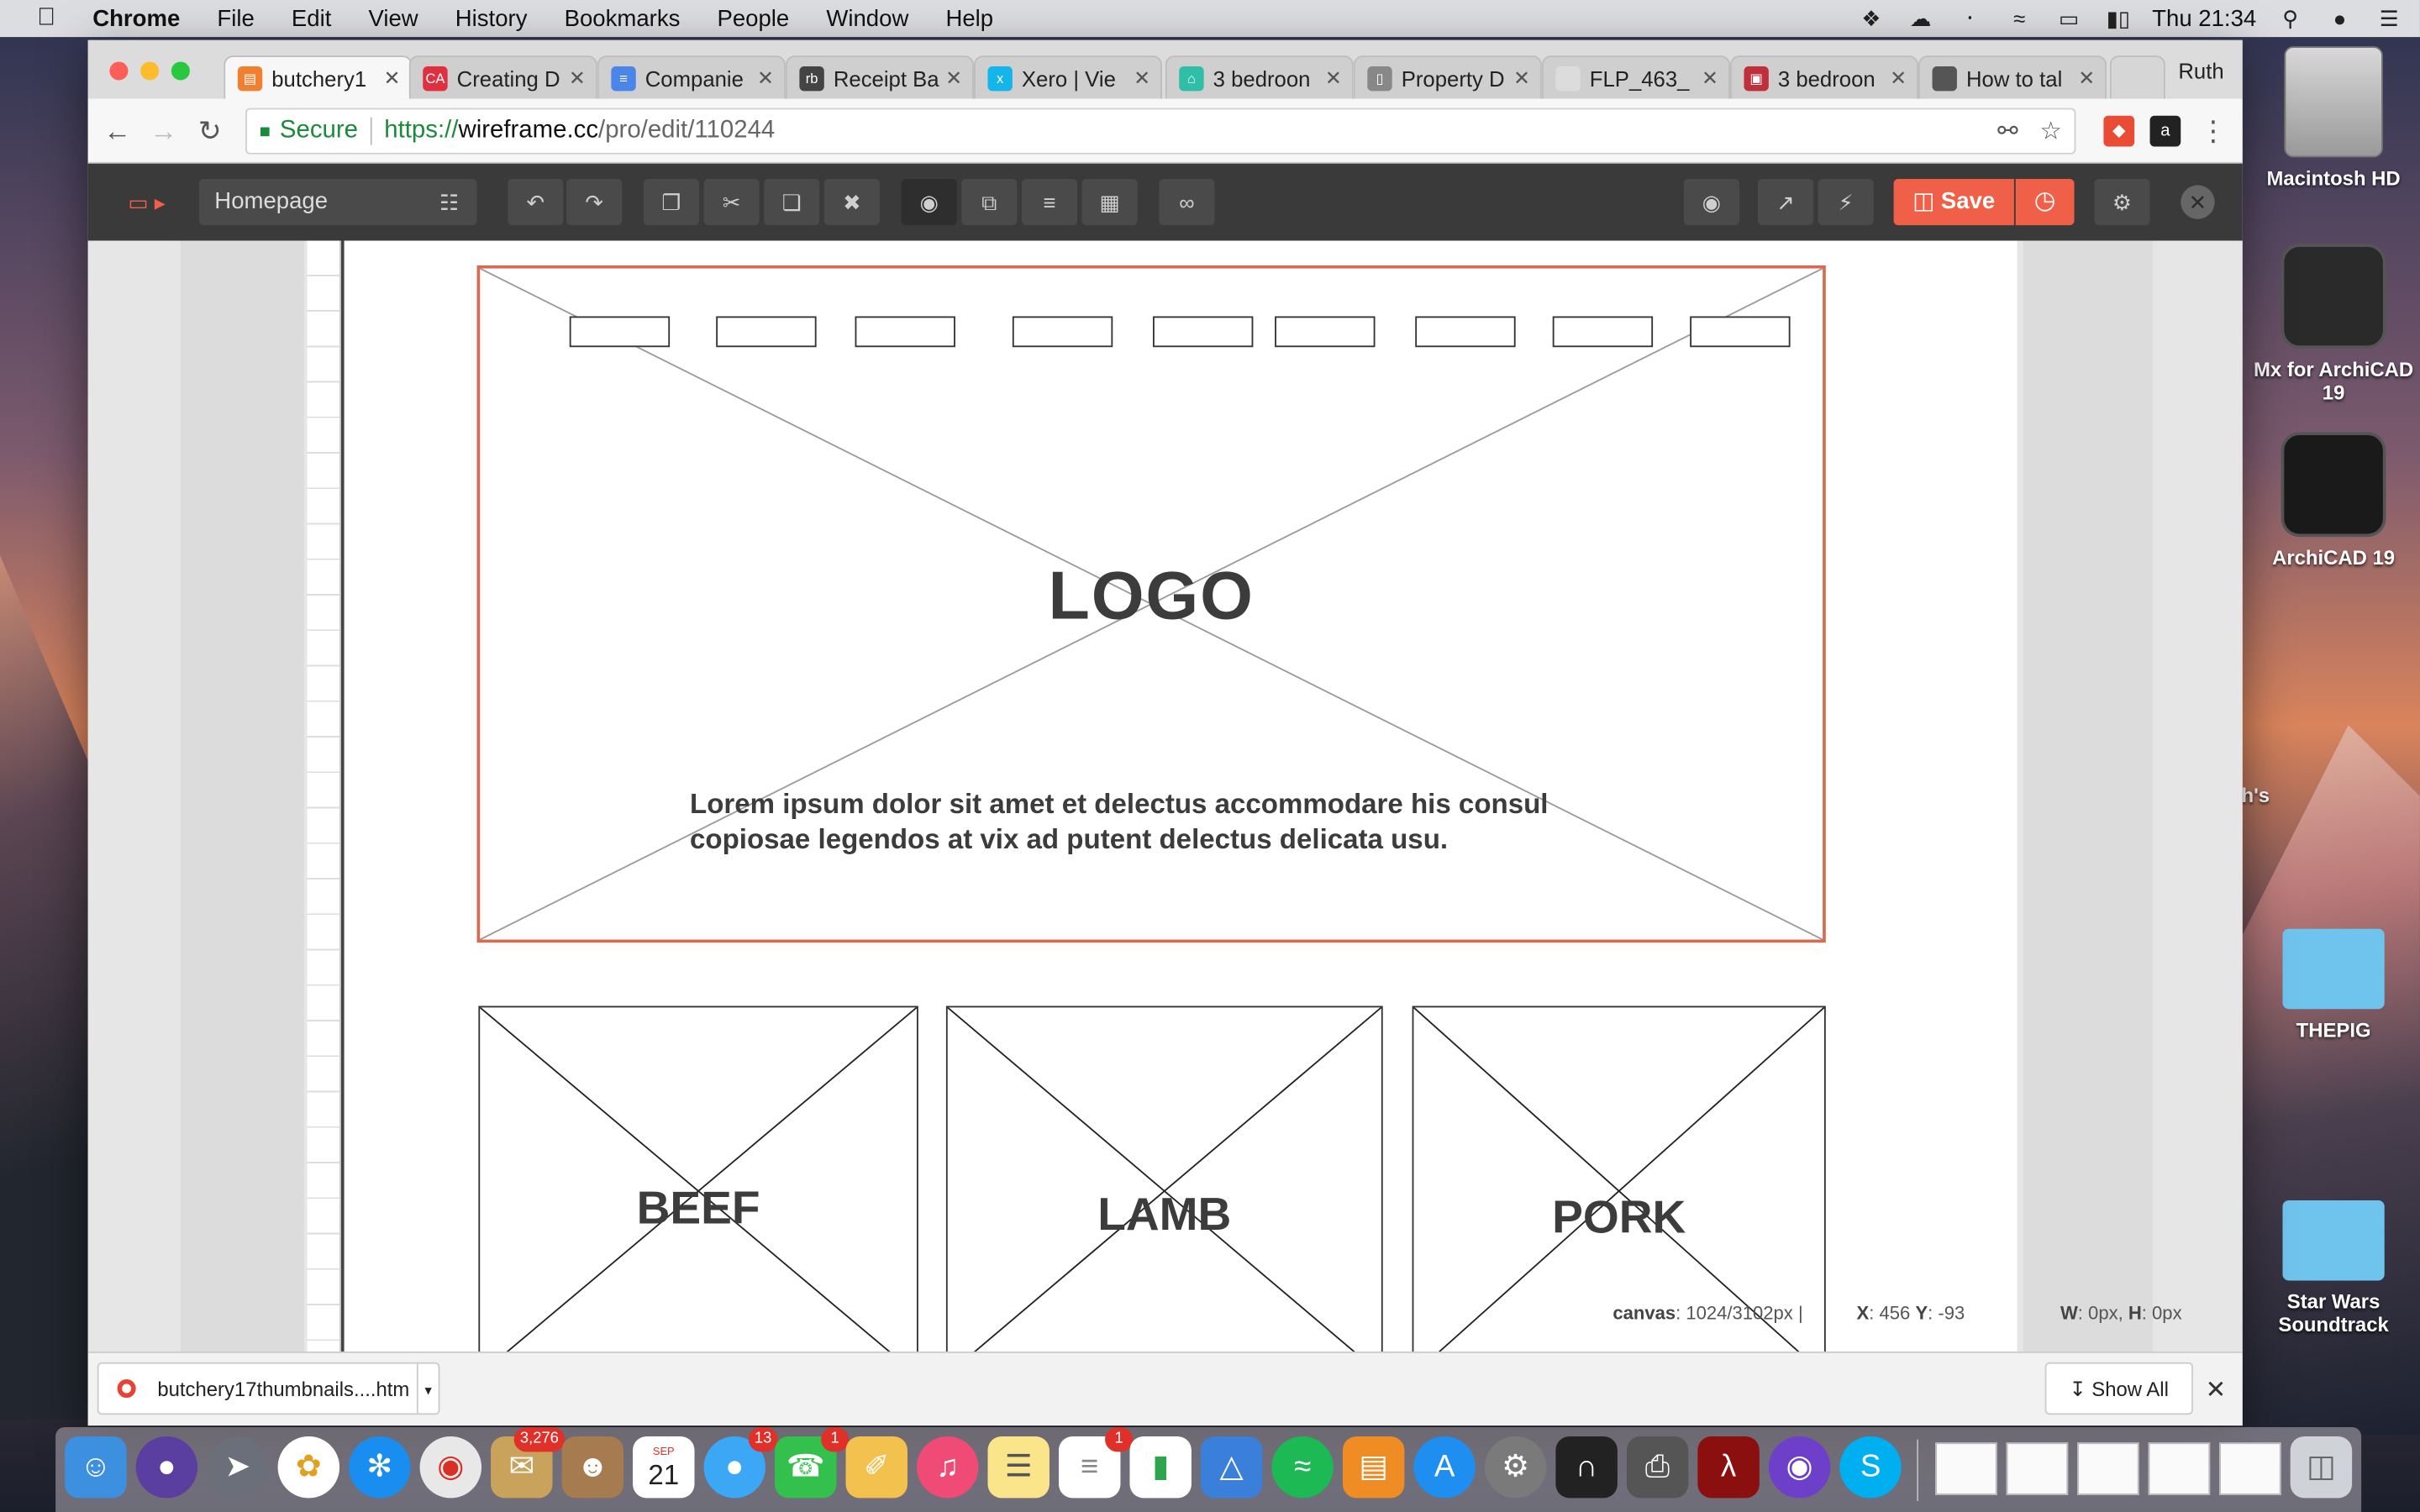 The image size is (2420, 1512). Describe the element at coordinates (1019, 1467) in the screenshot. I see `notes-icon: ☰` at that location.